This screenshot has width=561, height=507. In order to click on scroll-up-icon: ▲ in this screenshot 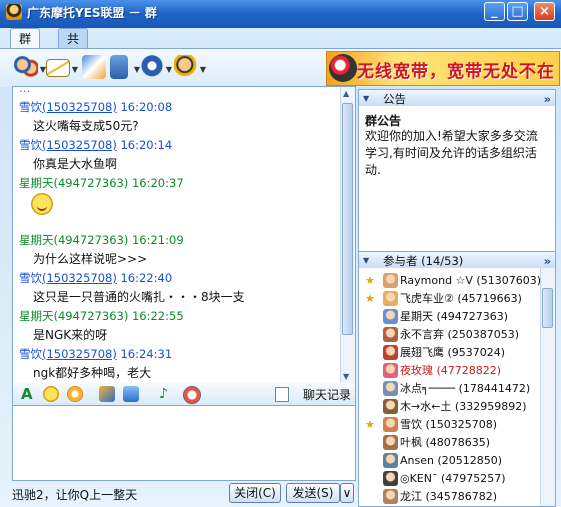, I will do `click(346, 93)`.